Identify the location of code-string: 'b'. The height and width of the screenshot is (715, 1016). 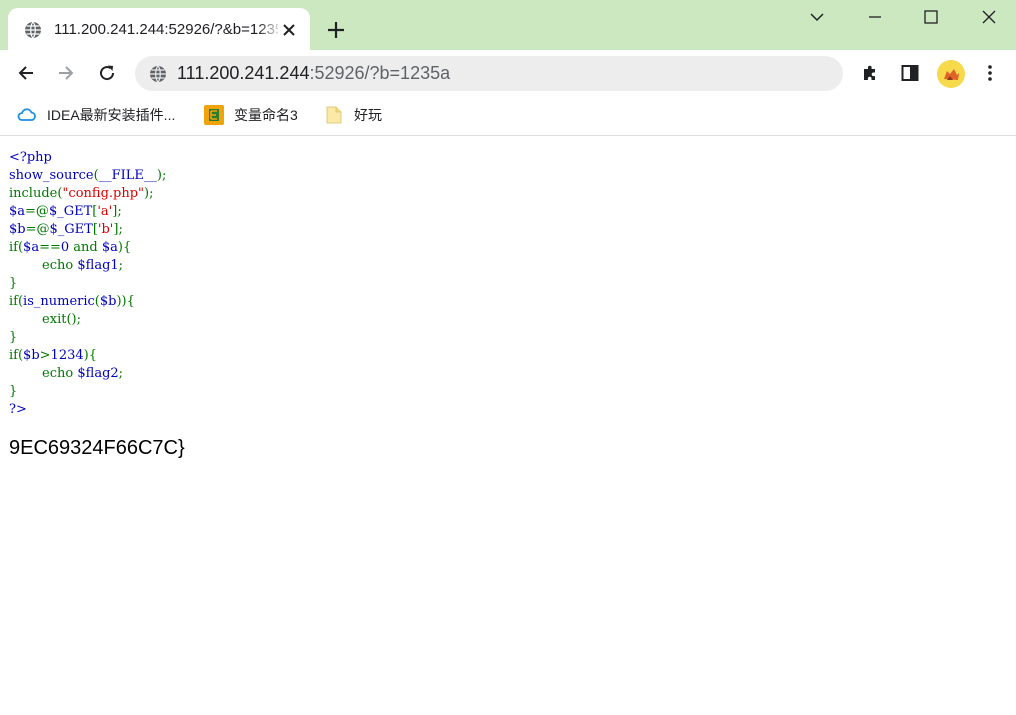
(105, 229).